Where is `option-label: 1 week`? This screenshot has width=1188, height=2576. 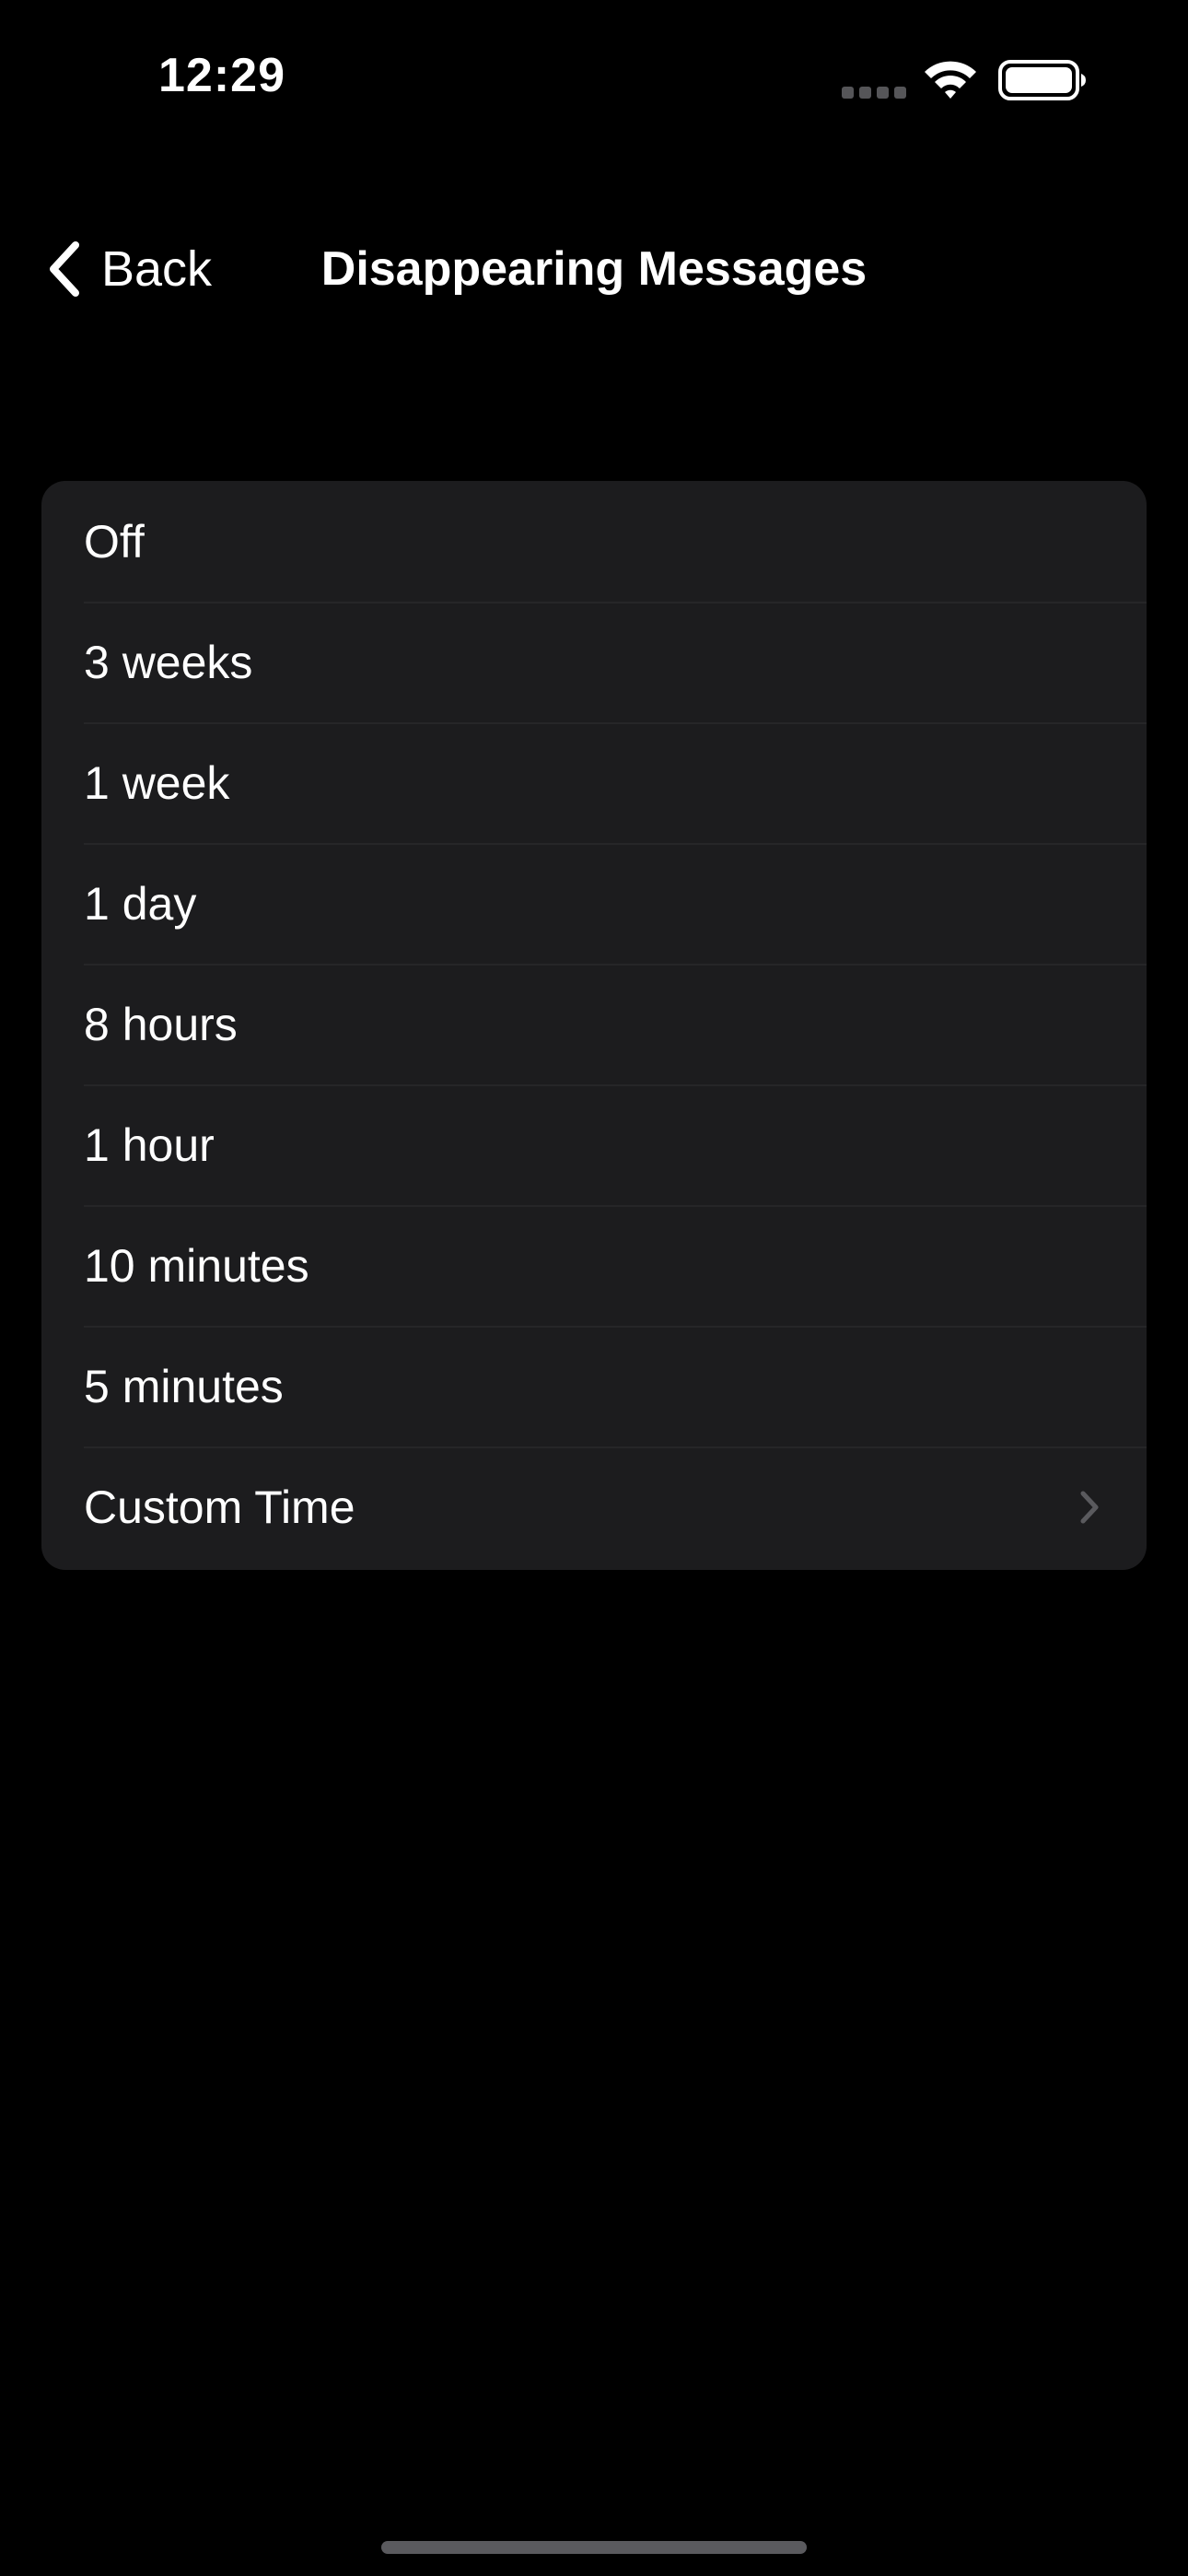
option-label: 1 week is located at coordinates (157, 782).